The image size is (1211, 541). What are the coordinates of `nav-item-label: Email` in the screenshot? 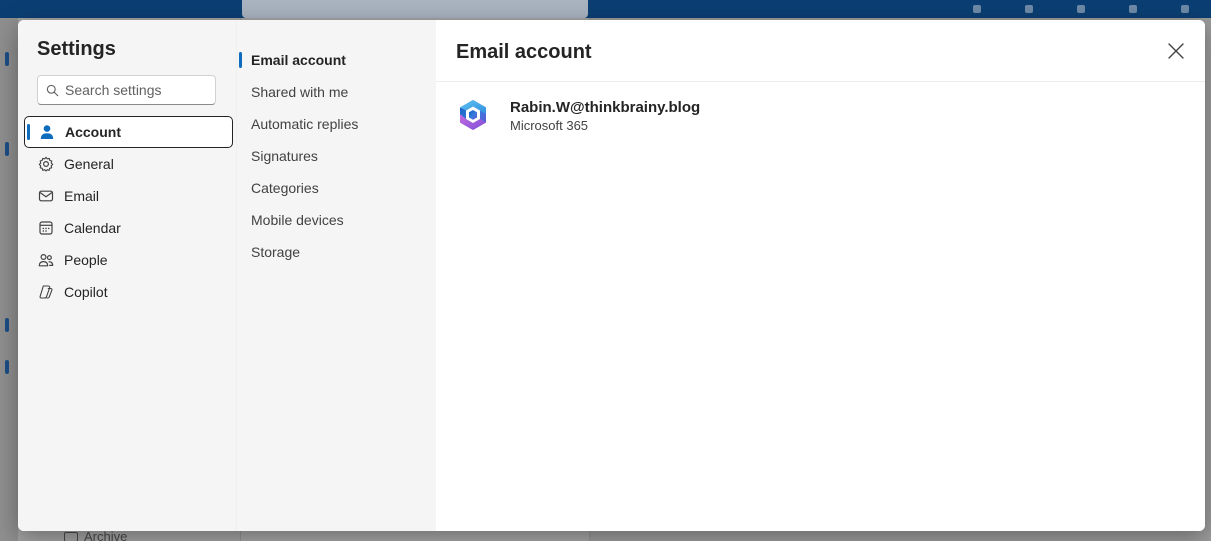 It's located at (82, 196).